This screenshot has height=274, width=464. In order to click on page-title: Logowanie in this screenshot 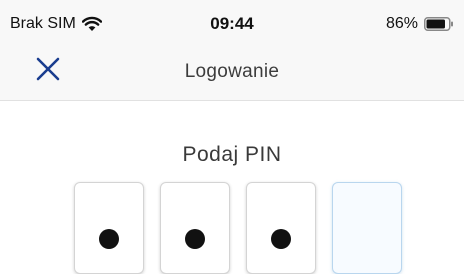, I will do `click(232, 71)`.